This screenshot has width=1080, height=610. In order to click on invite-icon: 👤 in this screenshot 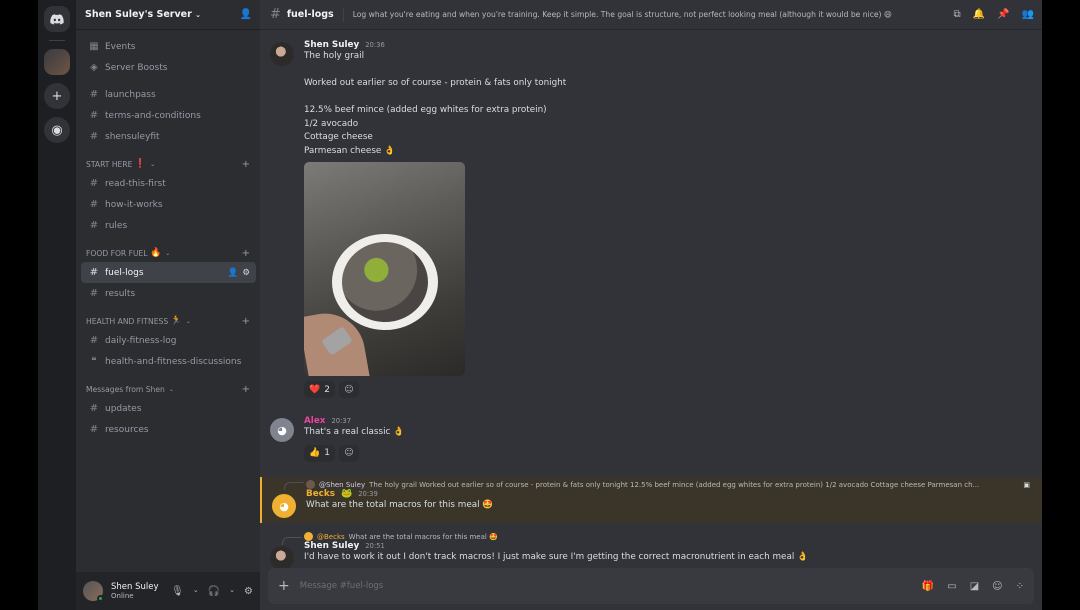, I will do `click(233, 273)`.